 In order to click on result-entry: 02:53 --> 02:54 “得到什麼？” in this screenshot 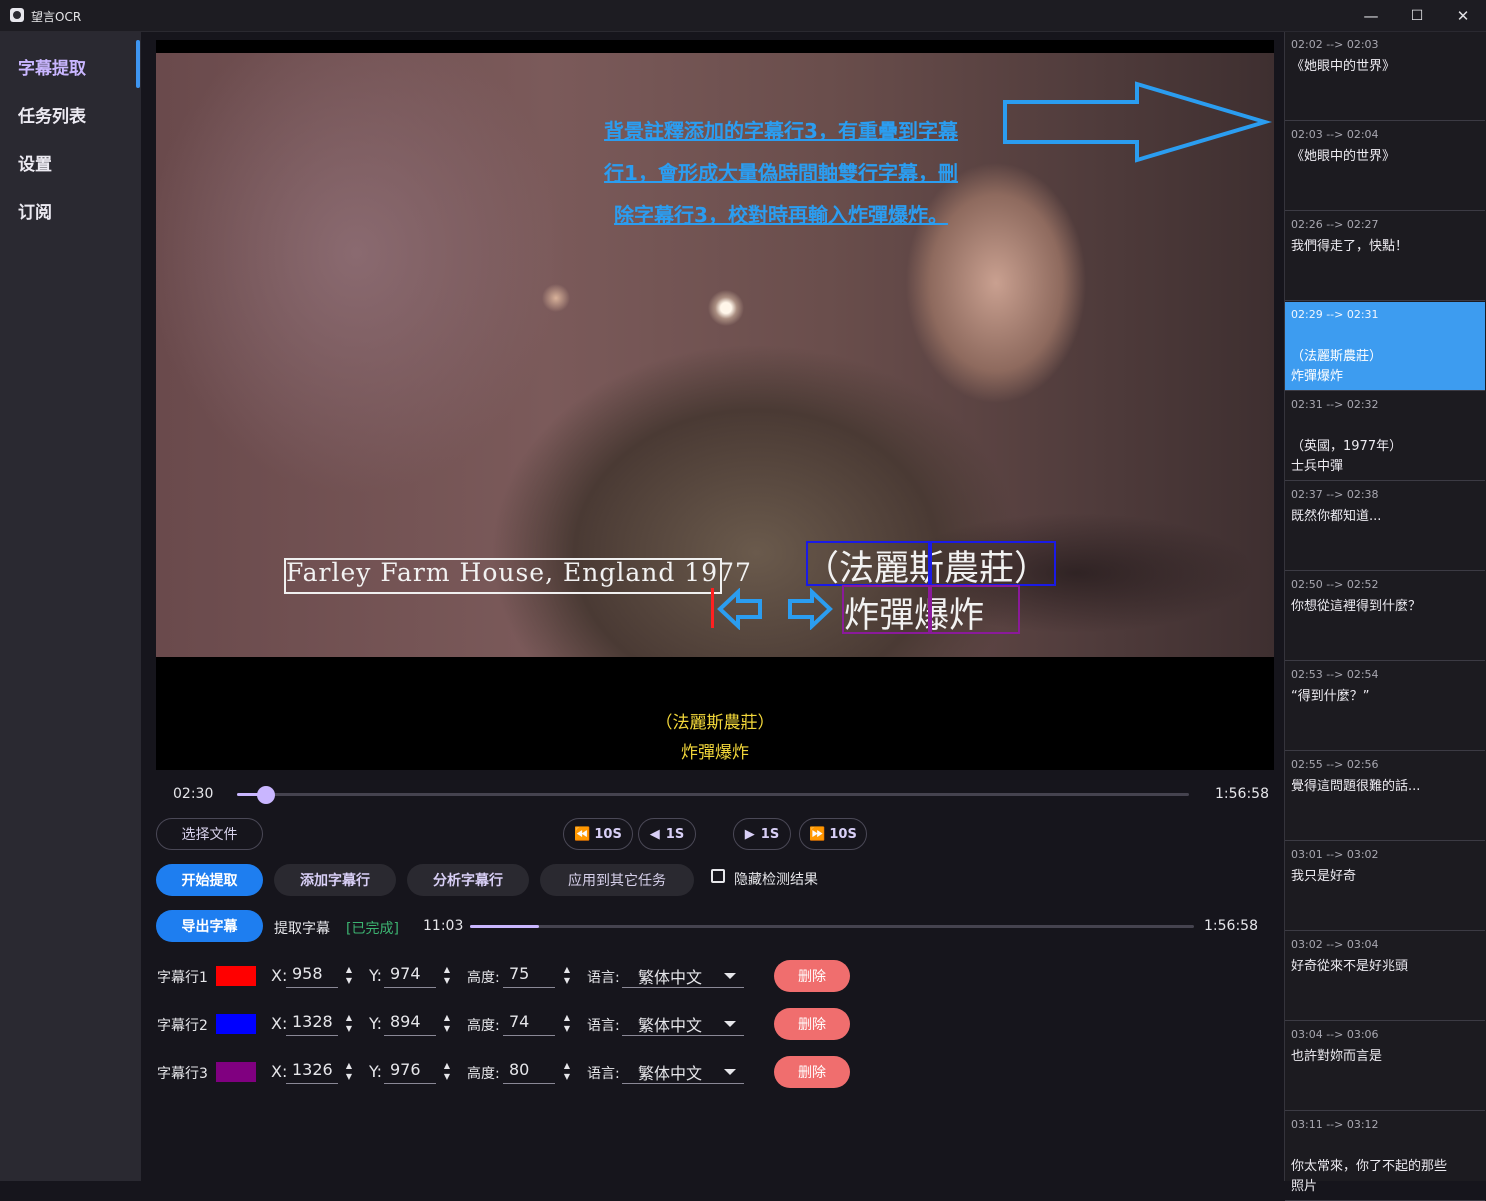, I will do `click(1385, 706)`.